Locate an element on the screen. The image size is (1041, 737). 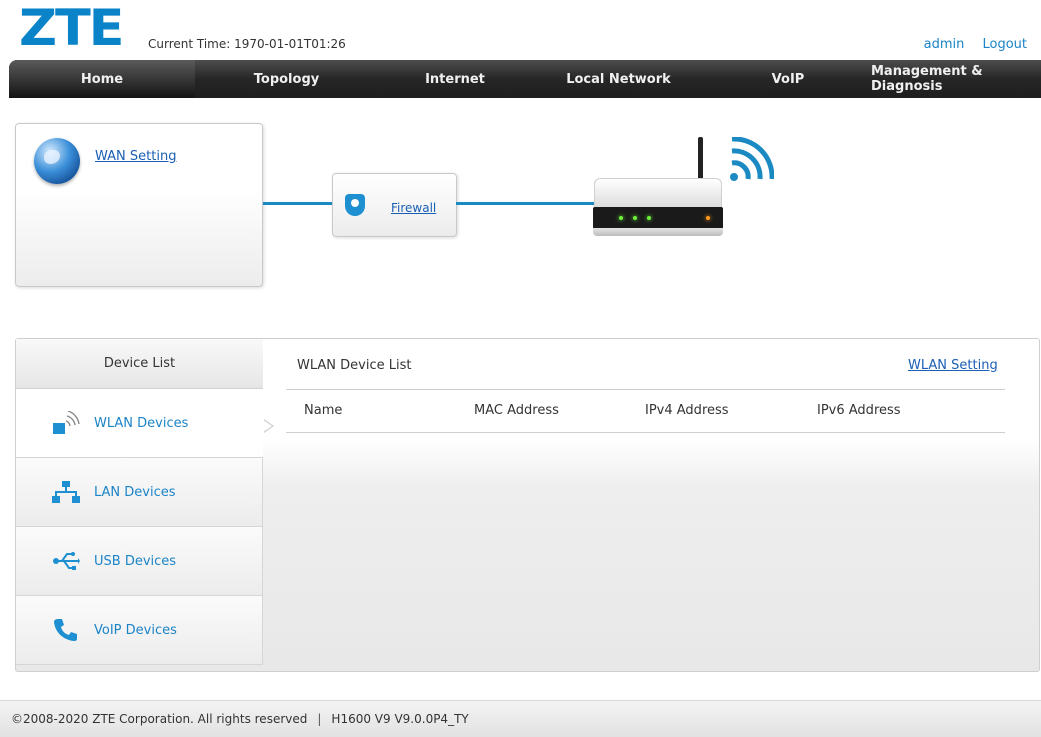
wan-card: WAN Setting is located at coordinates (139, 205).